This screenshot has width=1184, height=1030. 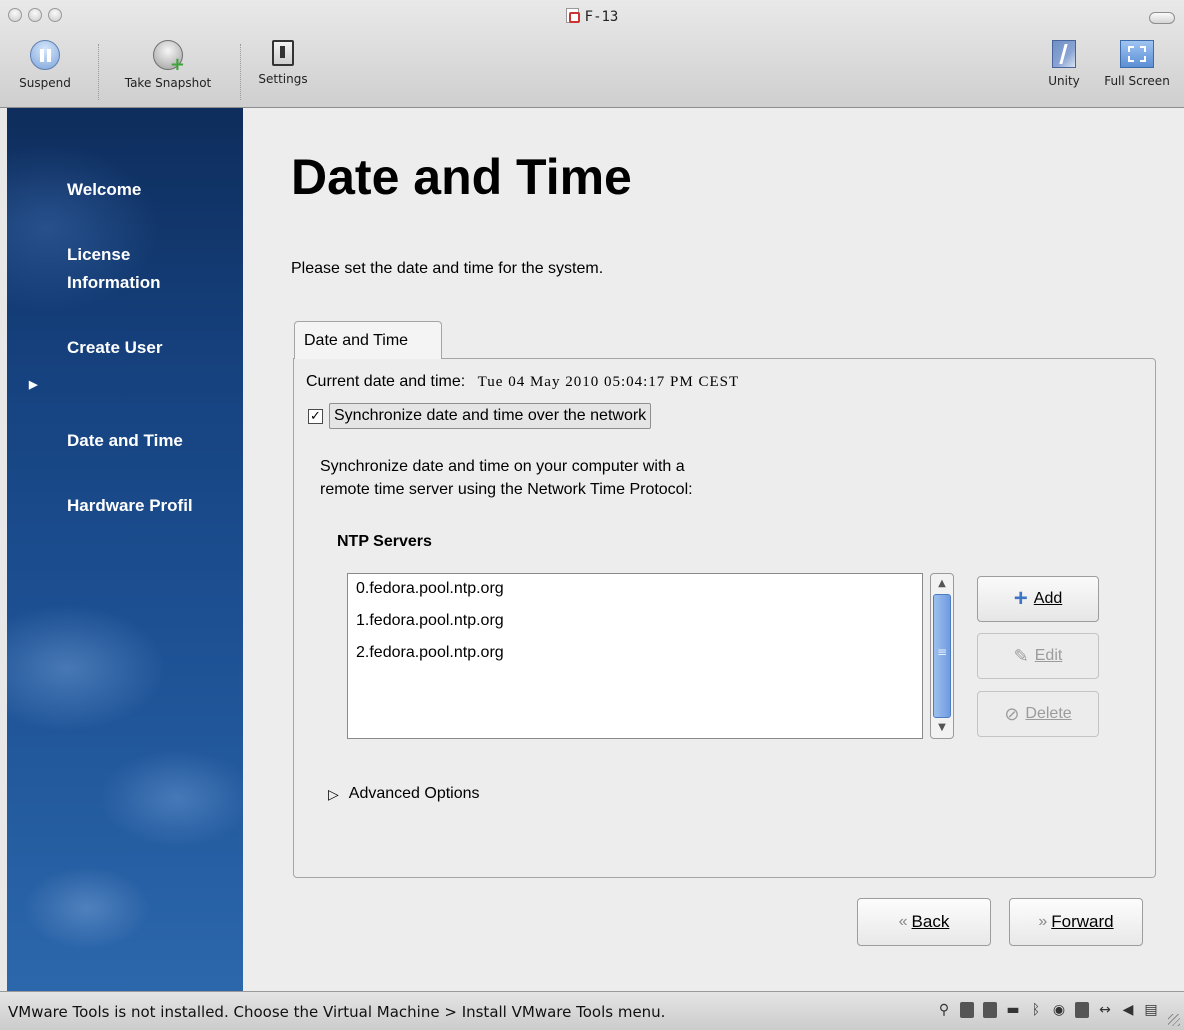 What do you see at coordinates (1151, 1010) in the screenshot?
I see `printer-icon: ▤` at bounding box center [1151, 1010].